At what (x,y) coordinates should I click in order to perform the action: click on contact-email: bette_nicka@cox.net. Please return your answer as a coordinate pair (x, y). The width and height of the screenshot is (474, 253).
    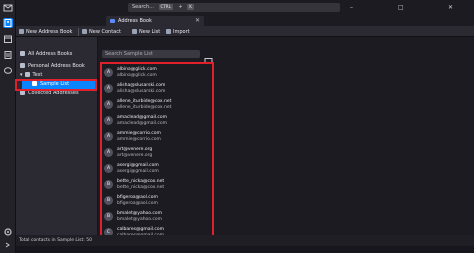
    Looking at the image, I should click on (141, 187).